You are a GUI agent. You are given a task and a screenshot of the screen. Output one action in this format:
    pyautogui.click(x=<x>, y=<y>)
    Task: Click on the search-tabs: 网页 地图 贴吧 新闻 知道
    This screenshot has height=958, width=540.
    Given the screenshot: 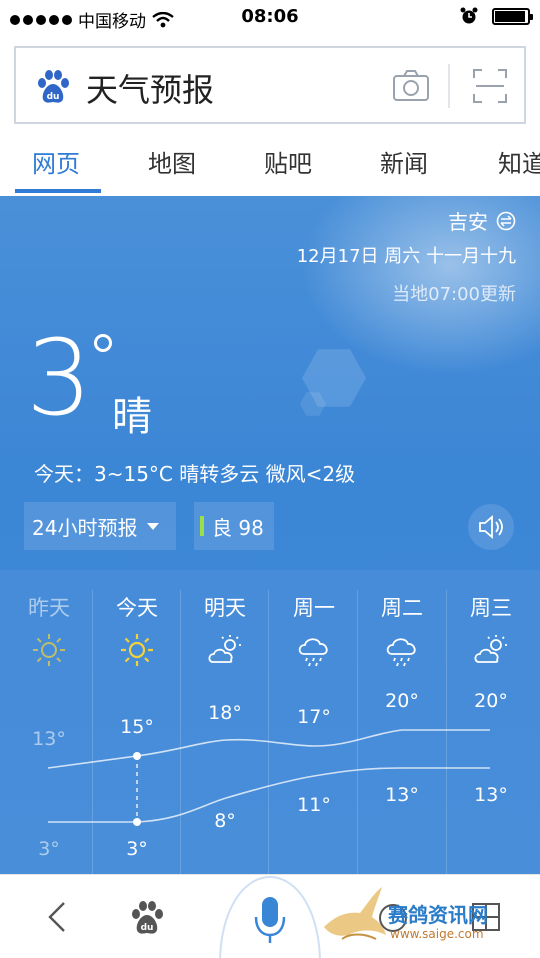 What is the action you would take?
    pyautogui.click(x=270, y=160)
    